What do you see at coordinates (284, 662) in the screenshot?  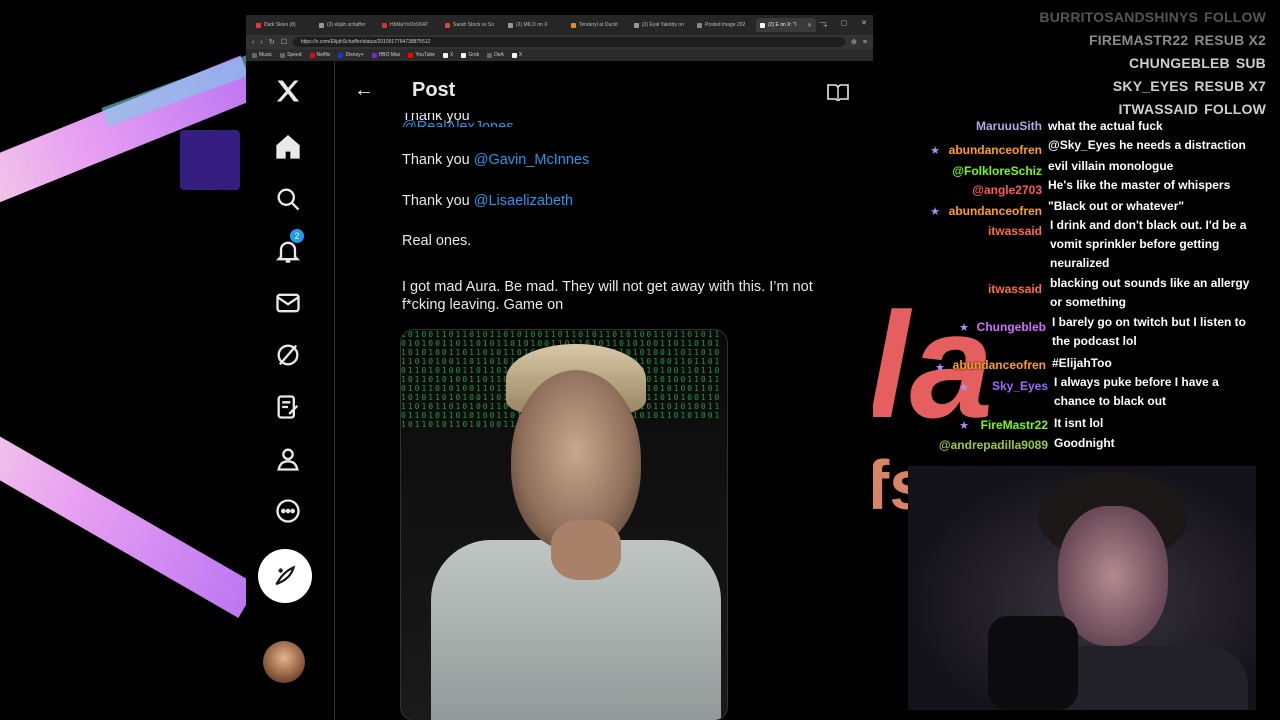 I see `account-avatar` at bounding box center [284, 662].